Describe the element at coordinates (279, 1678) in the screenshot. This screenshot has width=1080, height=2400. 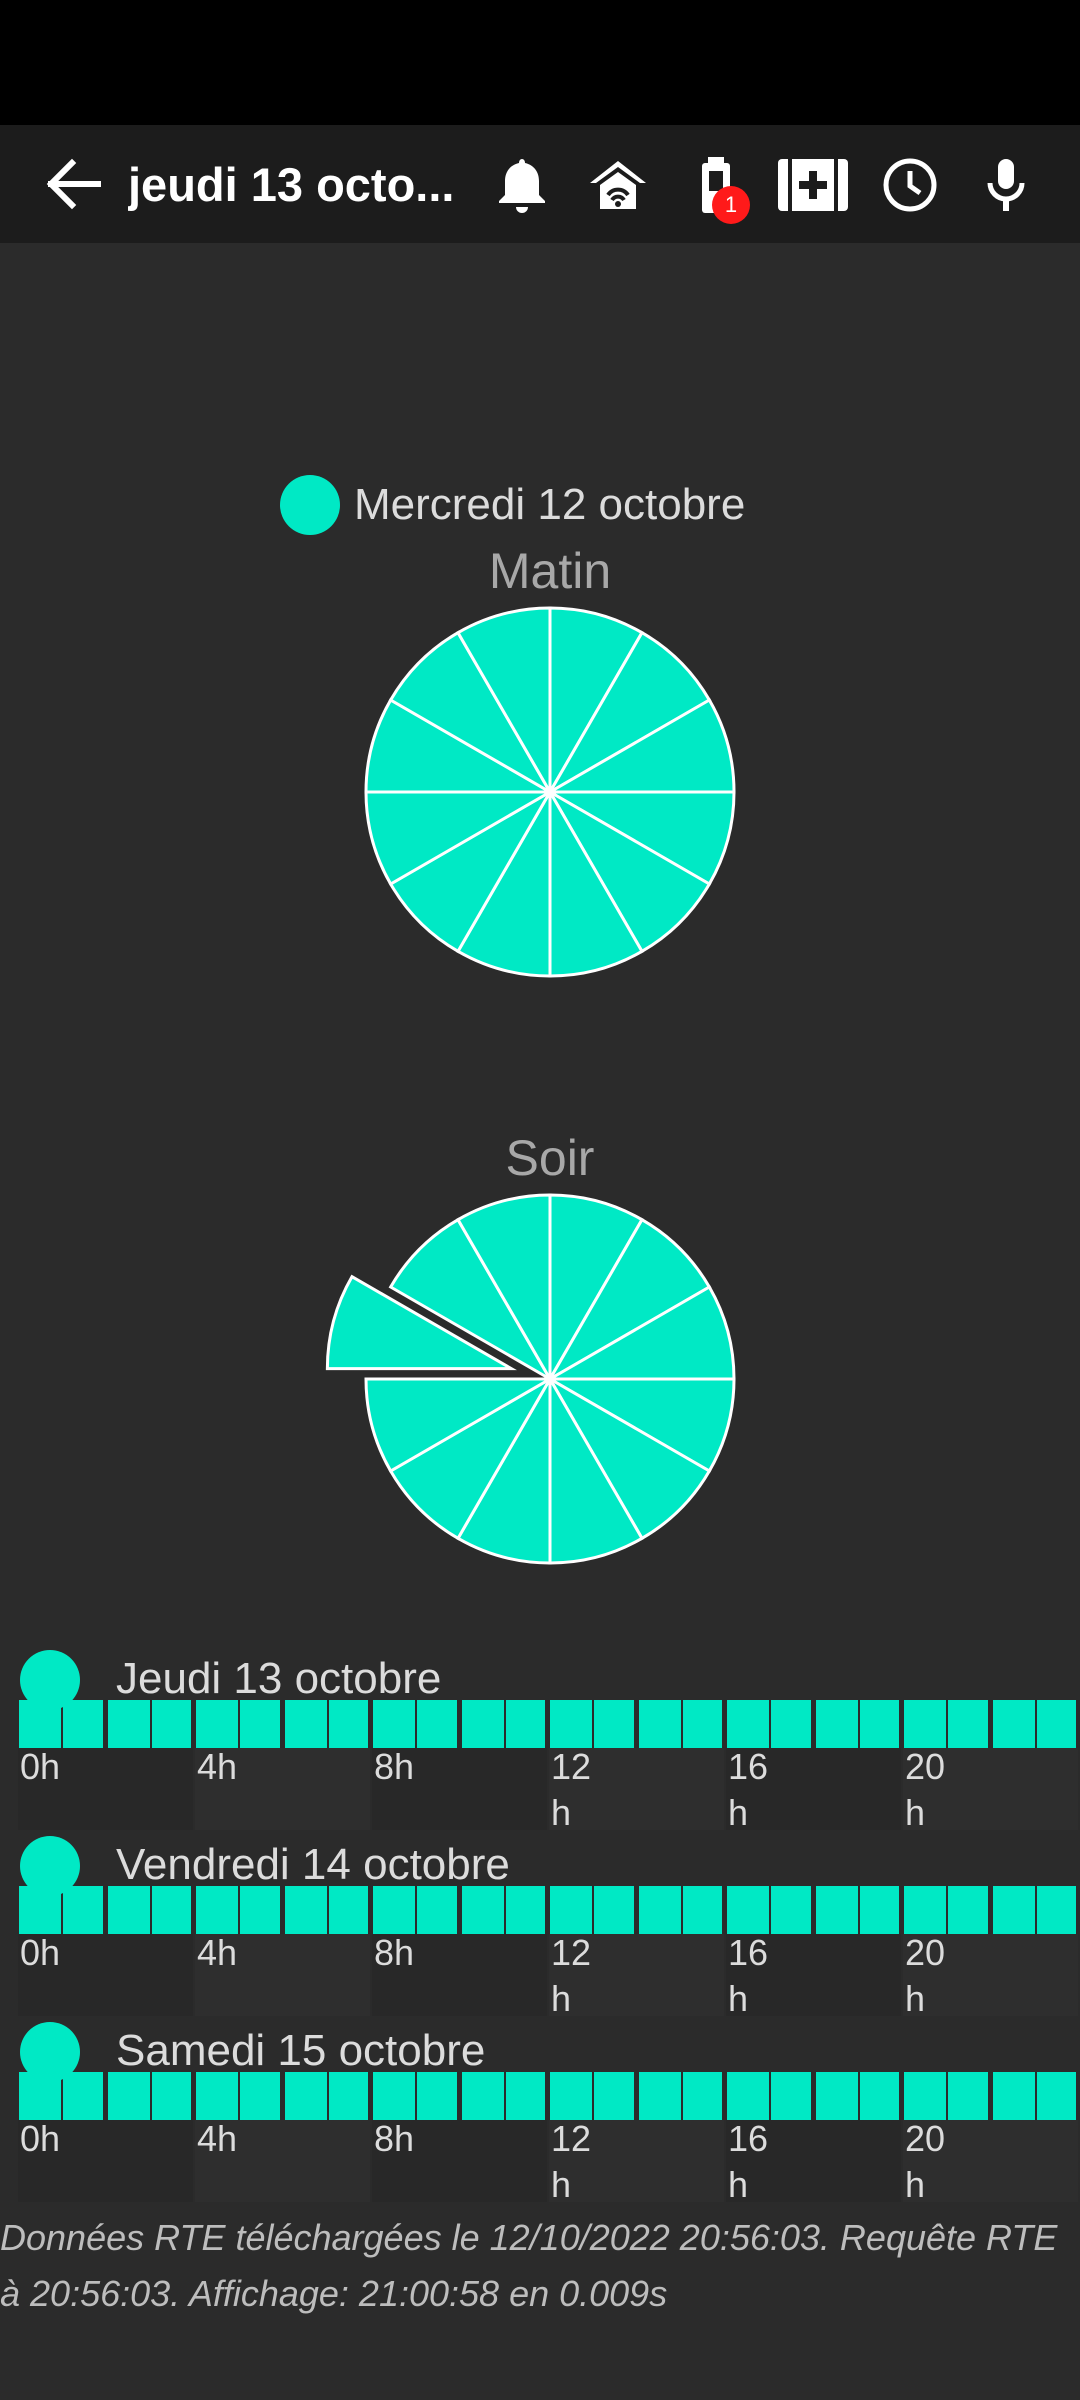
I see `day-label: Jeudi 13 octobre` at that location.